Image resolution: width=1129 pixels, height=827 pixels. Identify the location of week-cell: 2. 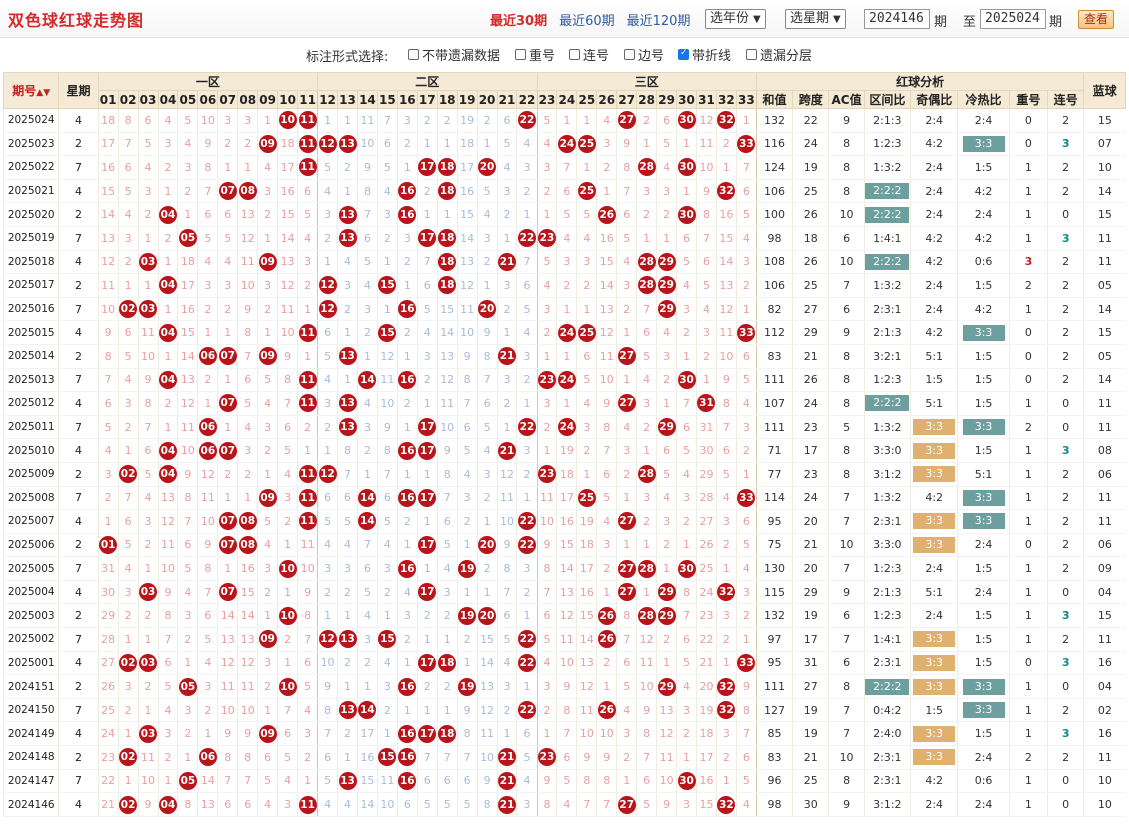
(78, 356).